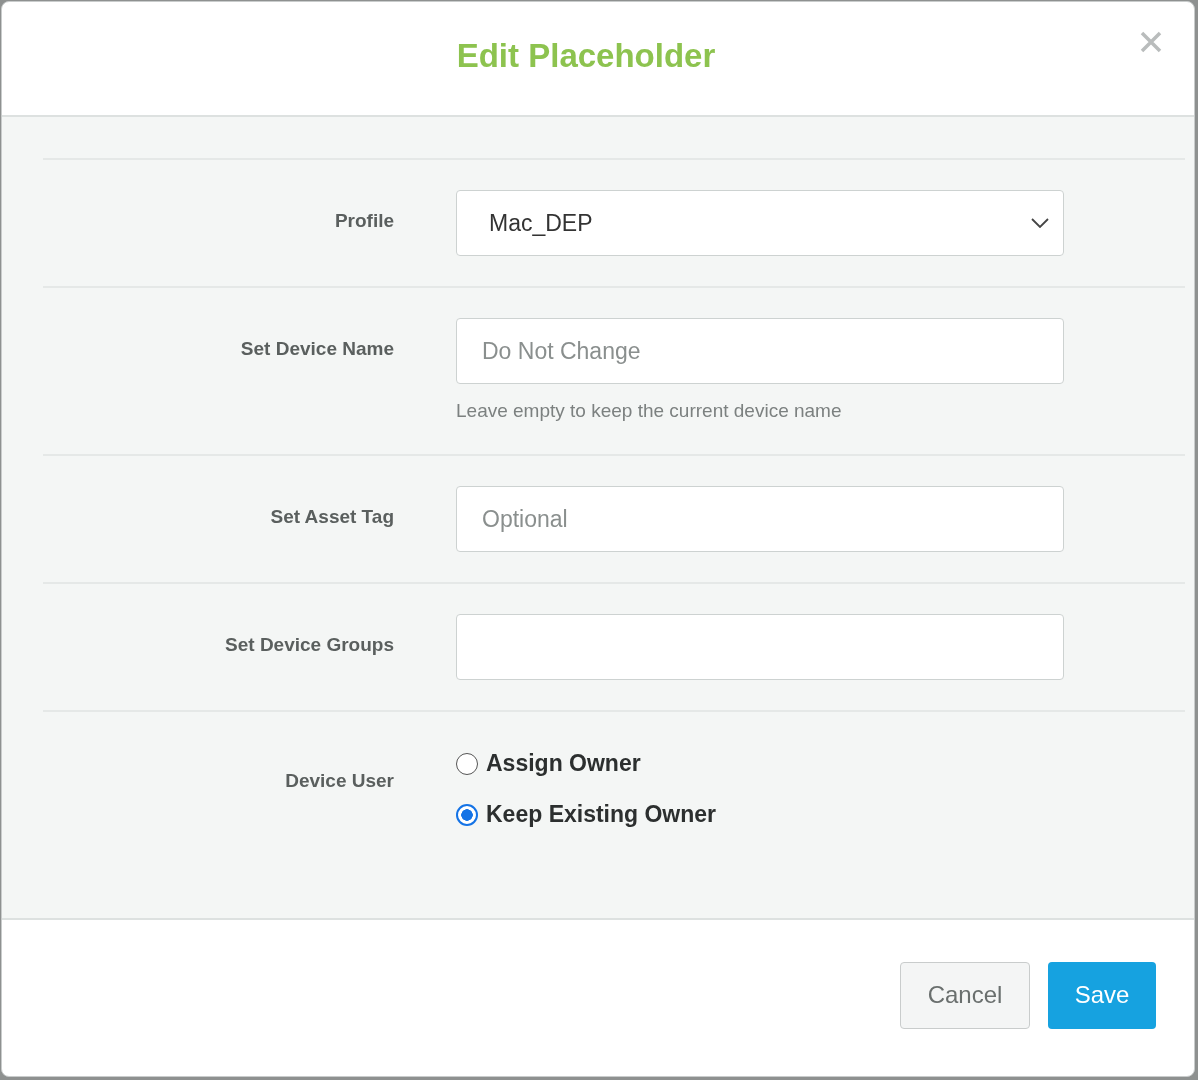  What do you see at coordinates (760, 351) in the screenshot?
I see `text-input: Do Not Change` at bounding box center [760, 351].